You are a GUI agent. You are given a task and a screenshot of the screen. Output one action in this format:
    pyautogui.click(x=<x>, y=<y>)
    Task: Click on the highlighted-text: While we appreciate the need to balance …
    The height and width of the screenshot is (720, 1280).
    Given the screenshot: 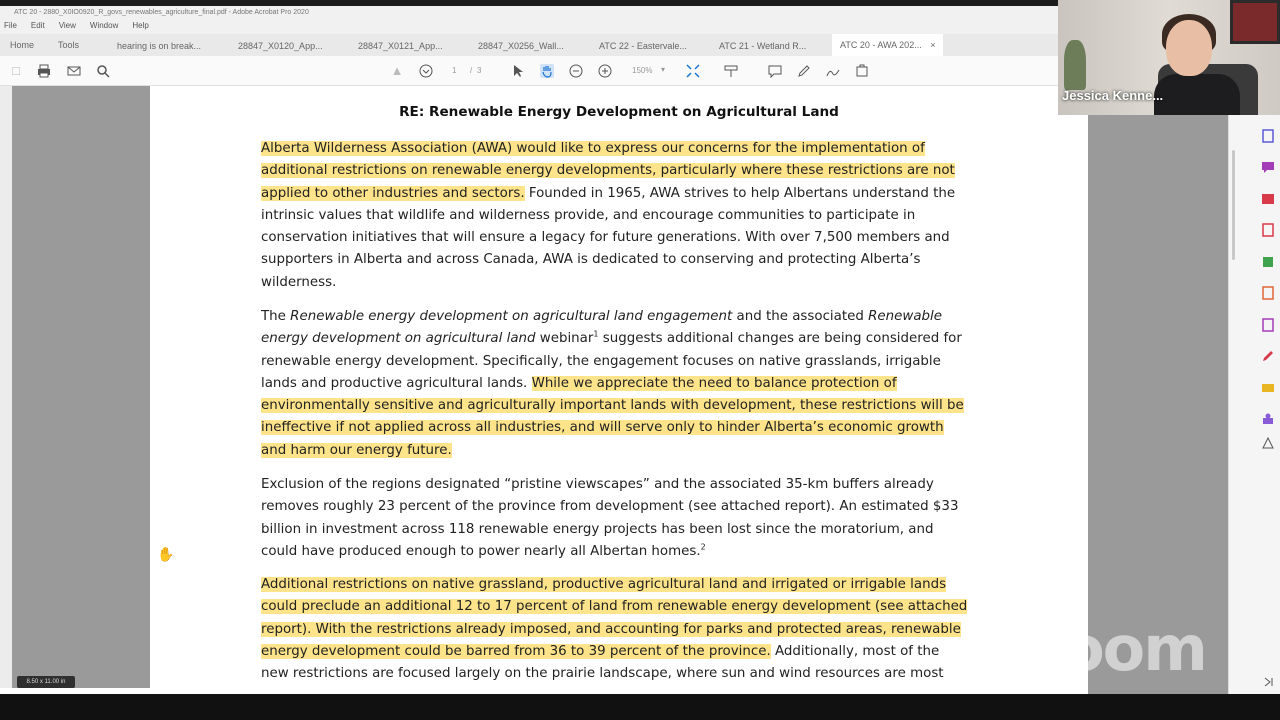 What is the action you would take?
    pyautogui.click(x=714, y=383)
    